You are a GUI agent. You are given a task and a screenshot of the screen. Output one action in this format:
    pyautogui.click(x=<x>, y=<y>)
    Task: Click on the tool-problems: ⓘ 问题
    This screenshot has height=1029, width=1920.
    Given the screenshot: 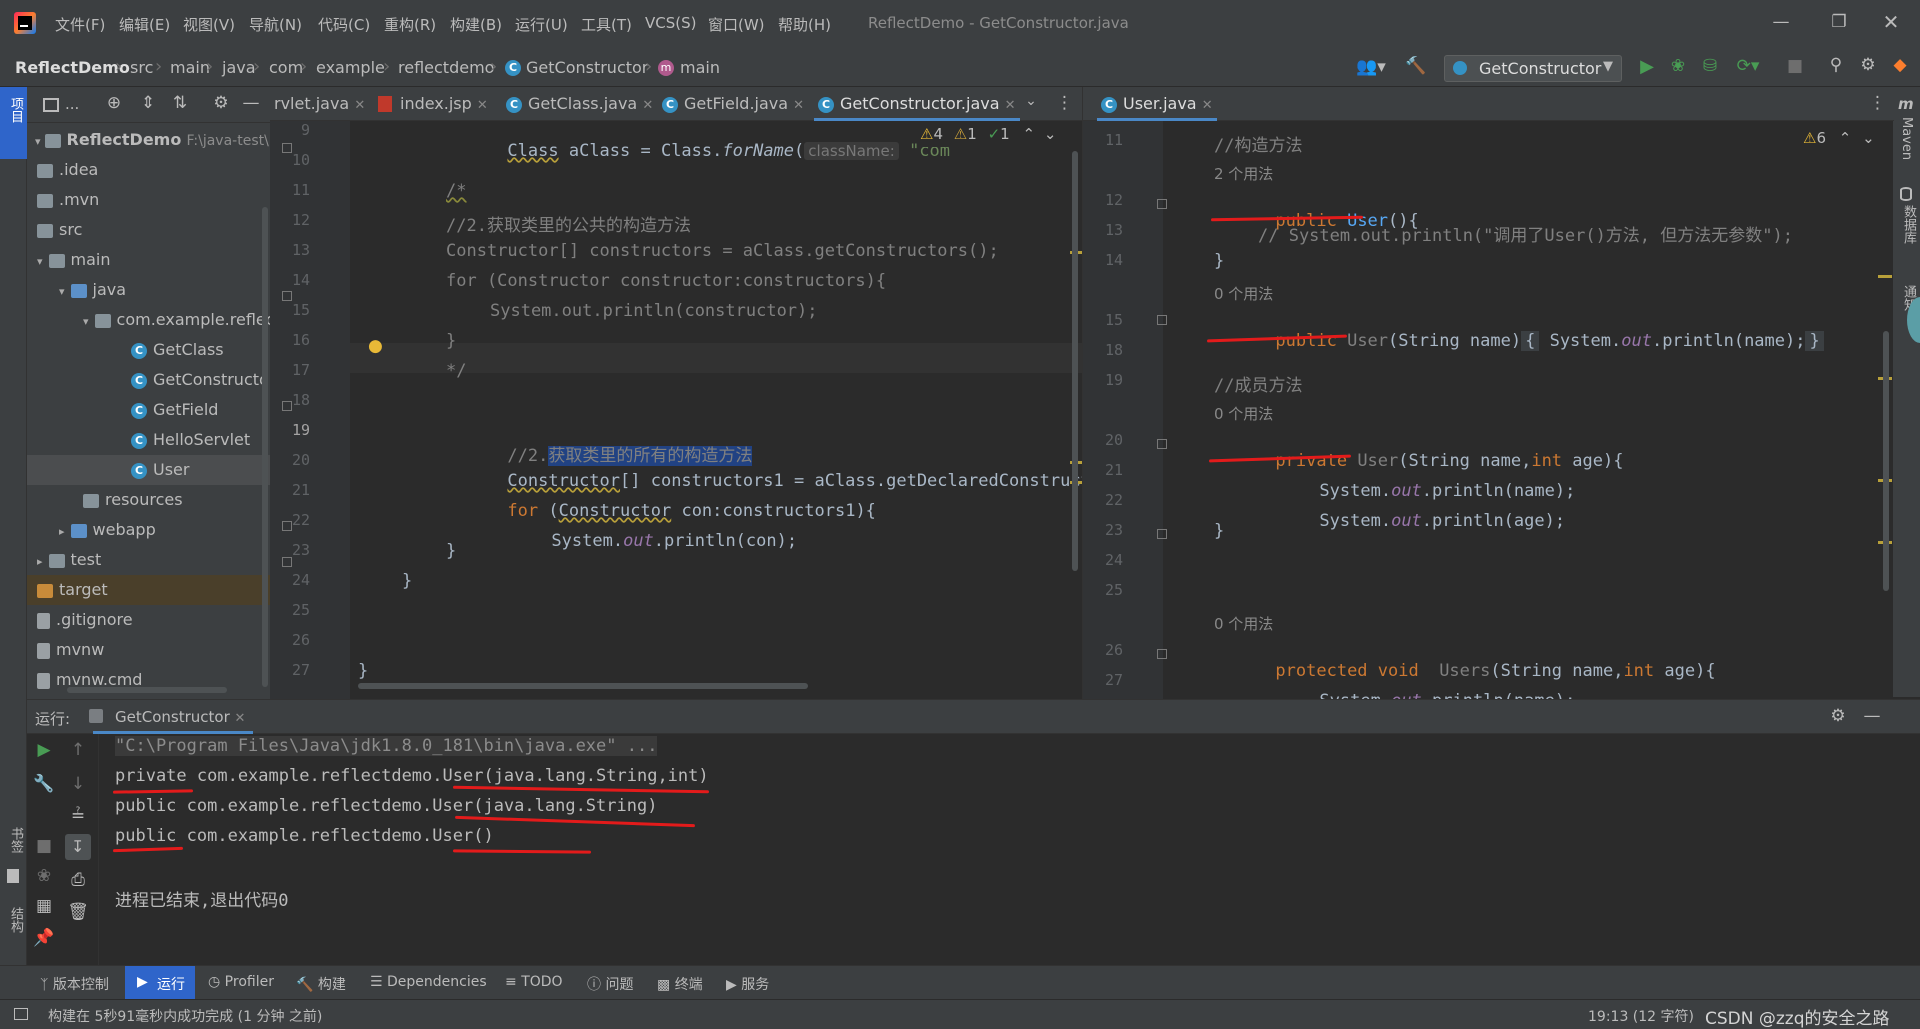 What is the action you would take?
    pyautogui.click(x=610, y=984)
    